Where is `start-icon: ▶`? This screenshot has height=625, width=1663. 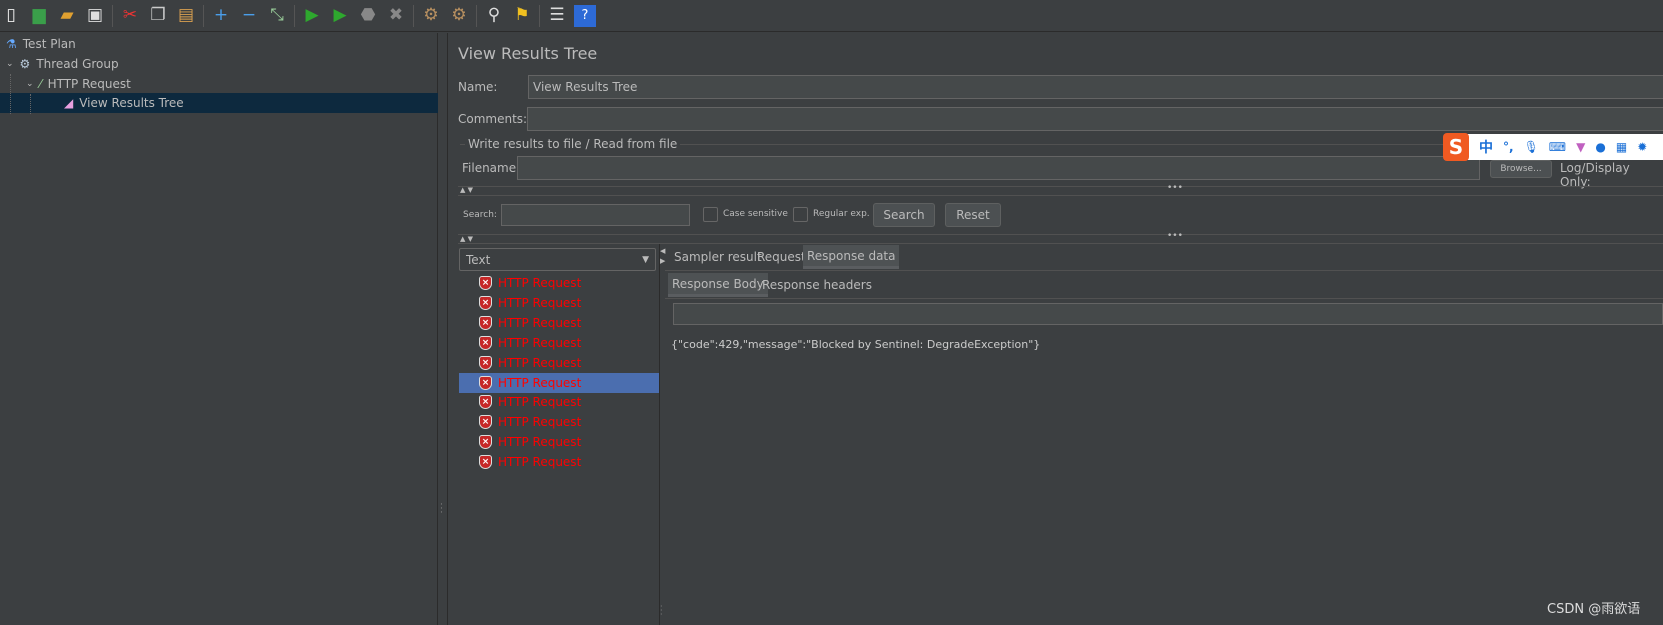 start-icon: ▶ is located at coordinates (312, 16).